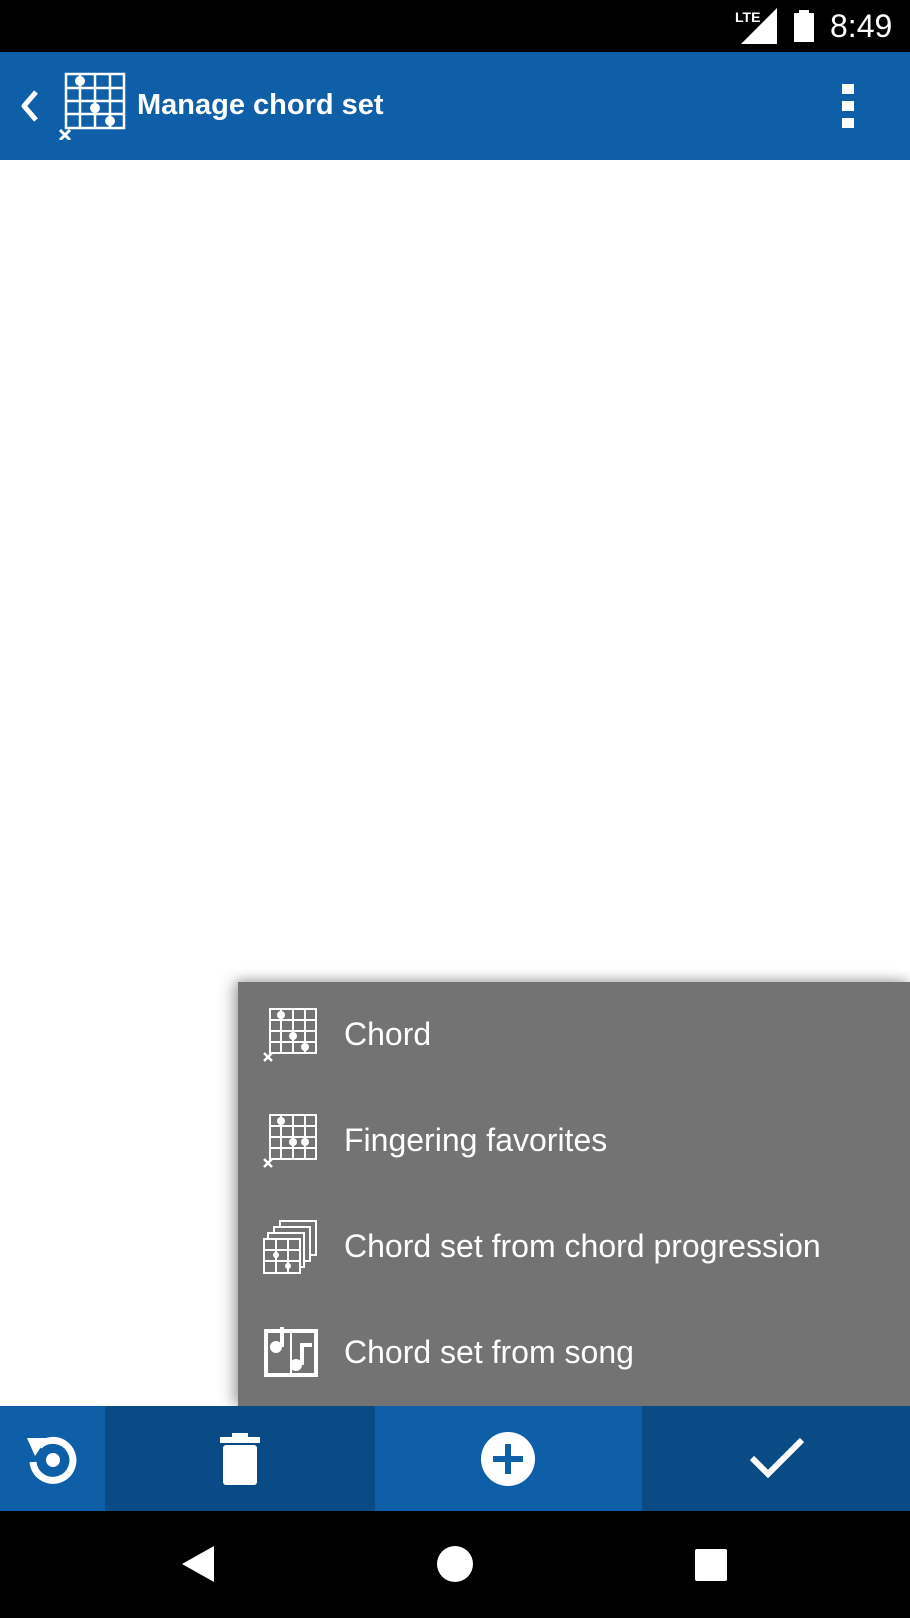 The width and height of the screenshot is (910, 1618). I want to click on menu-item-fingering-favorites: Fingering favorites, so click(574, 1141).